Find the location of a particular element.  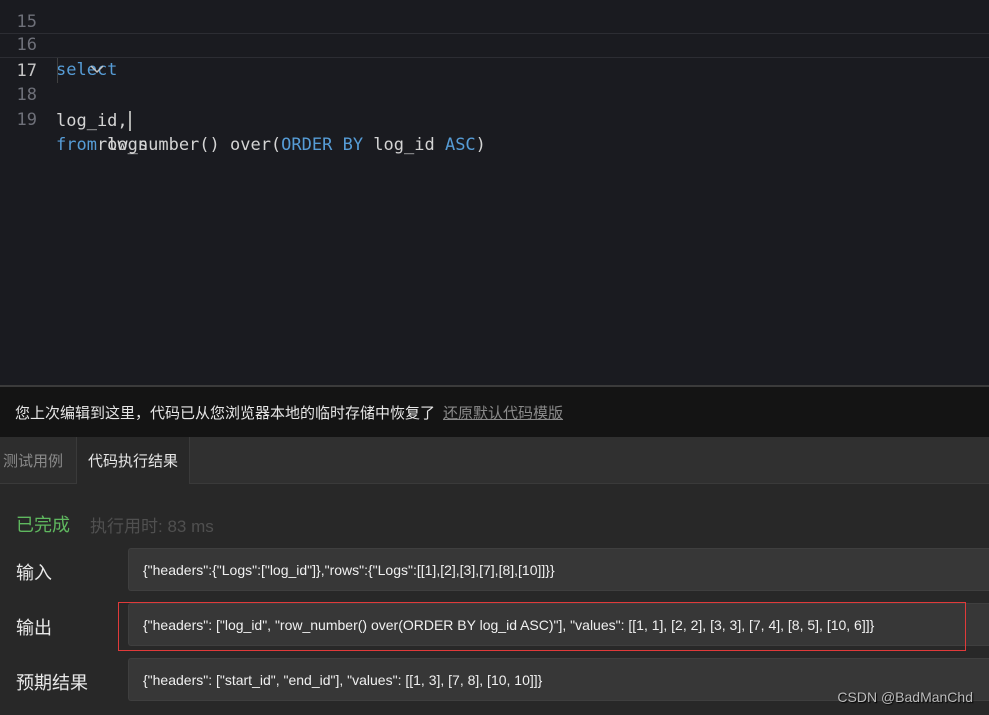

output-label: 输出 is located at coordinates (34, 628).